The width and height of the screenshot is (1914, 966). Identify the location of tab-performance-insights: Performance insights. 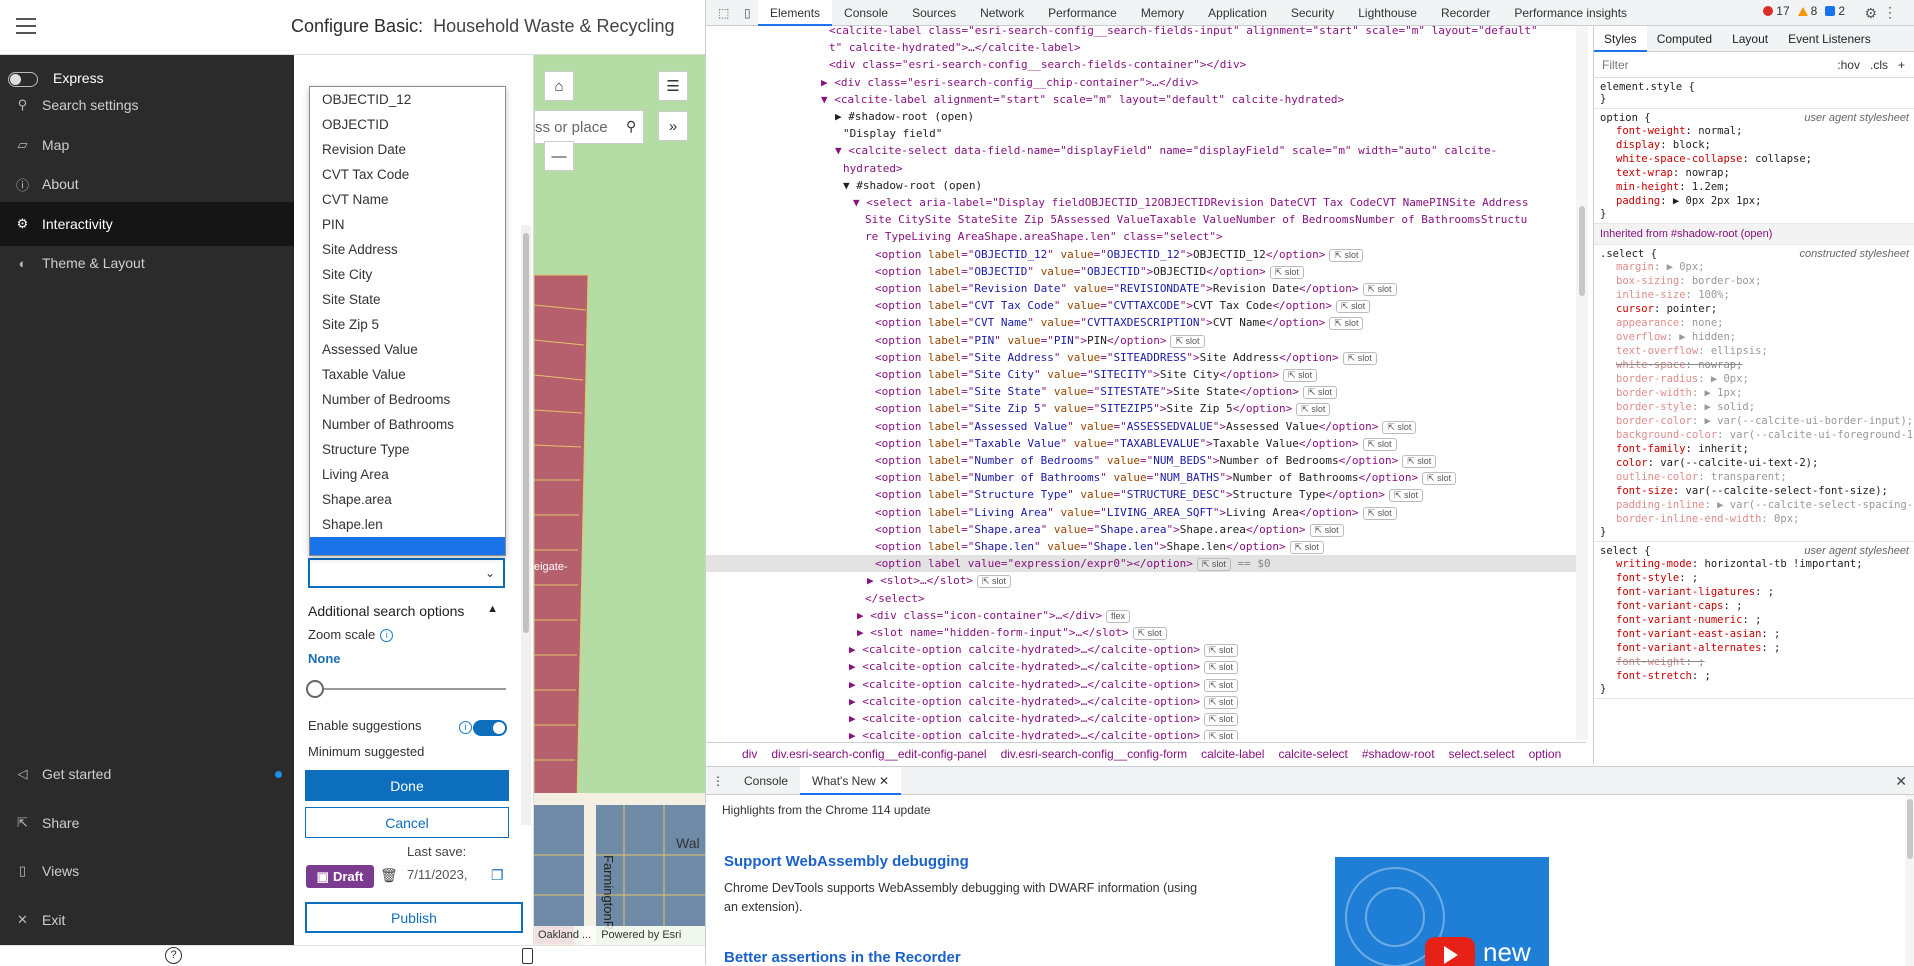
(1570, 13).